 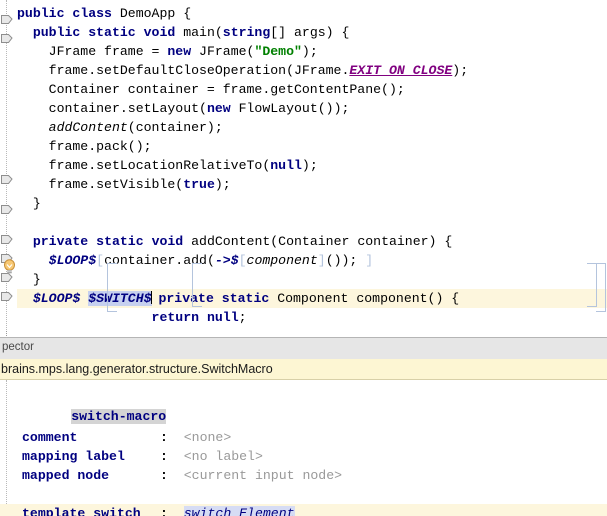 I want to click on code-token: DemoApp {, so click(x=151, y=13).